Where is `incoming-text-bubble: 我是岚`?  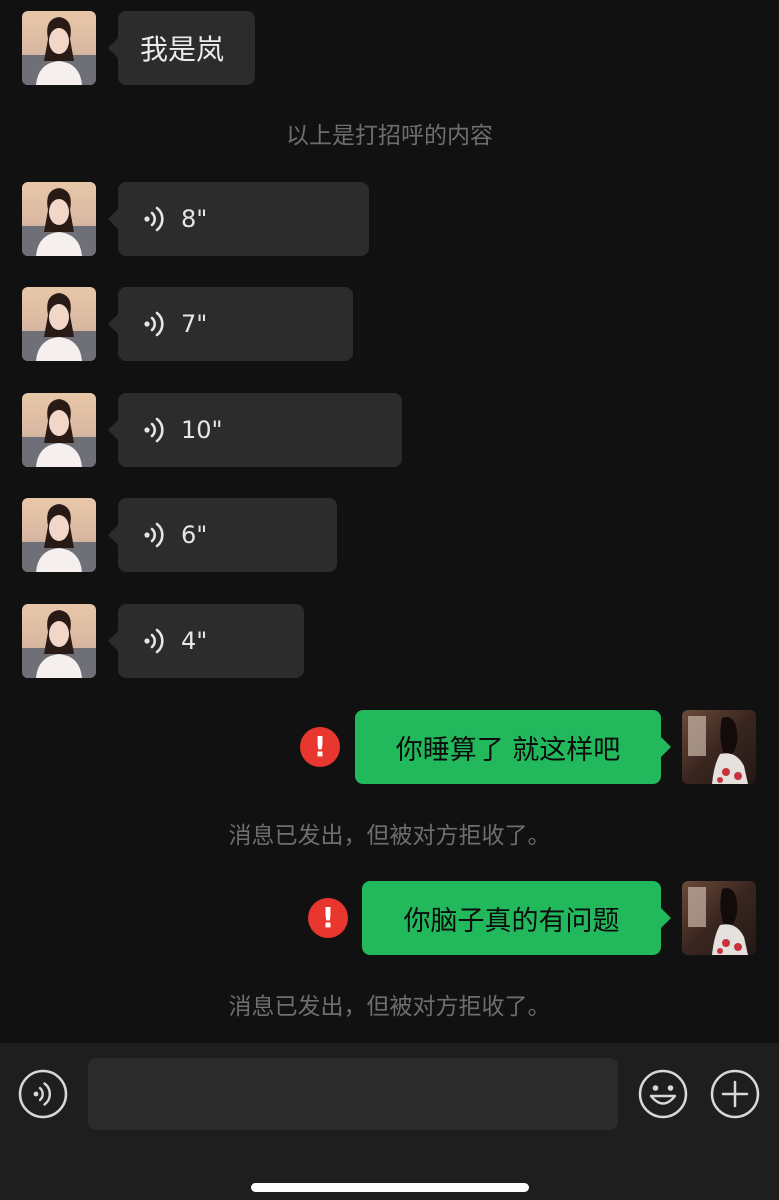
incoming-text-bubble: 我是岚 is located at coordinates (181, 48).